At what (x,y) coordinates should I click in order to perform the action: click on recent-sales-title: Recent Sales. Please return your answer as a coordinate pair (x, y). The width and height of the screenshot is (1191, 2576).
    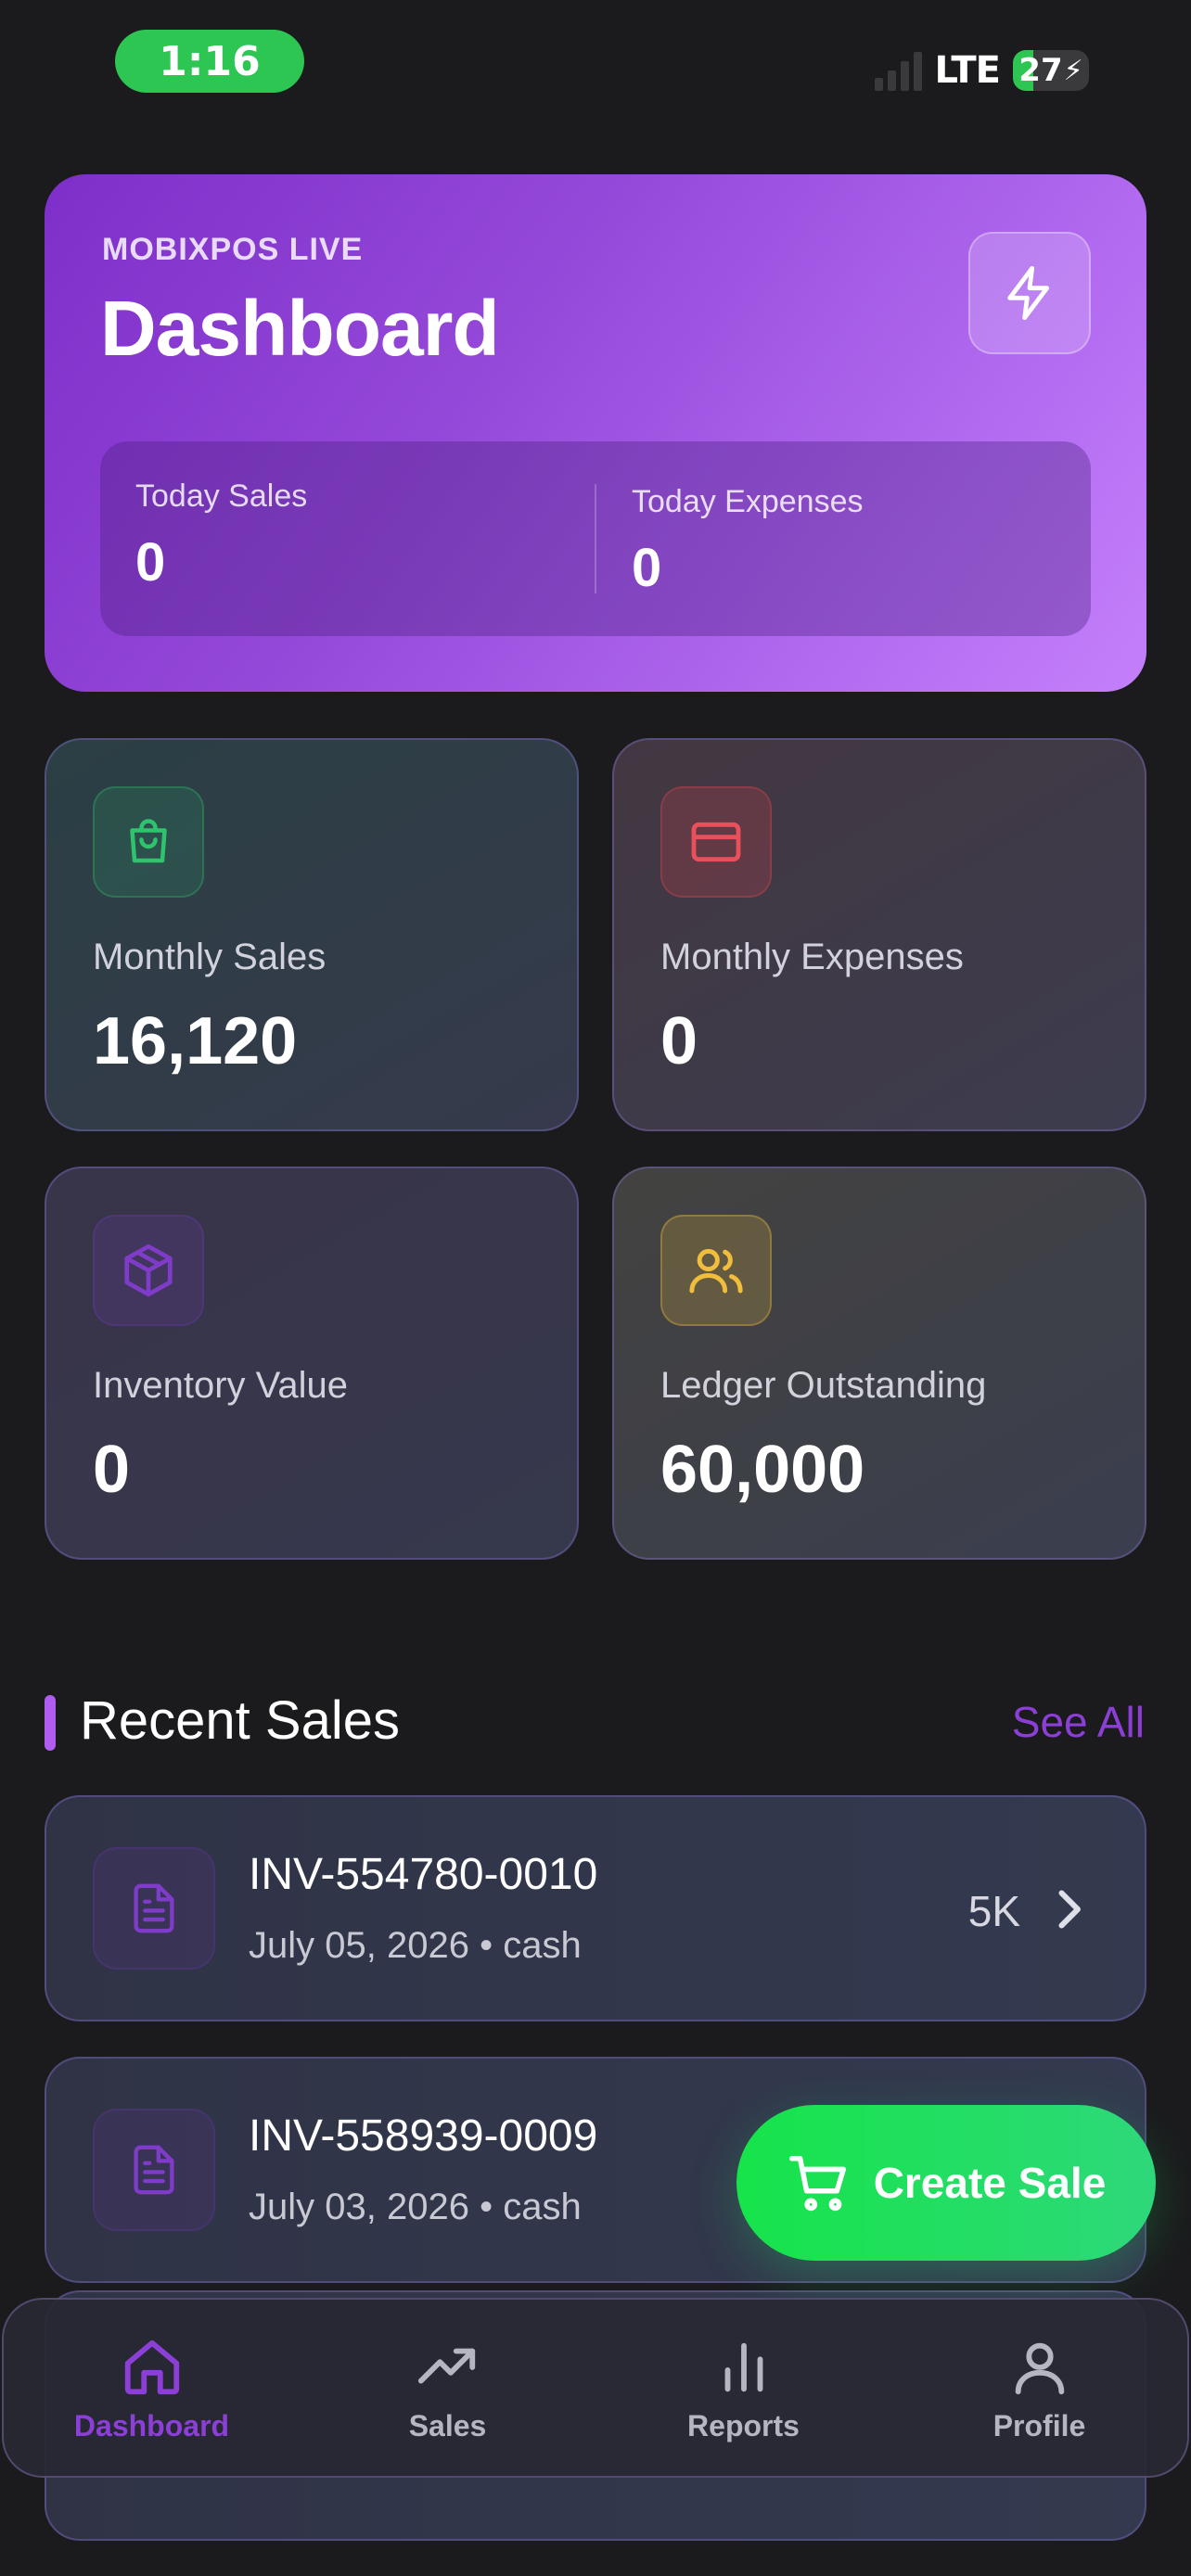
    Looking at the image, I should click on (240, 1720).